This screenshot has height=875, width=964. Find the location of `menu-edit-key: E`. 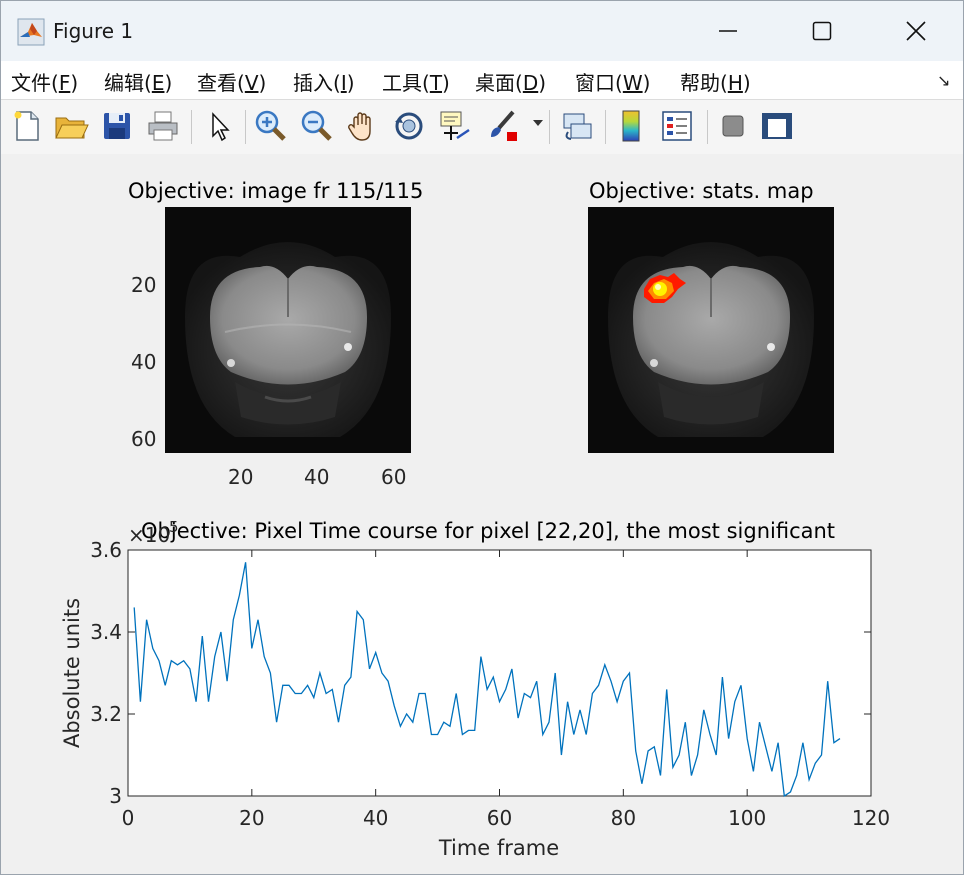

menu-edit-key: E is located at coordinates (158, 83).